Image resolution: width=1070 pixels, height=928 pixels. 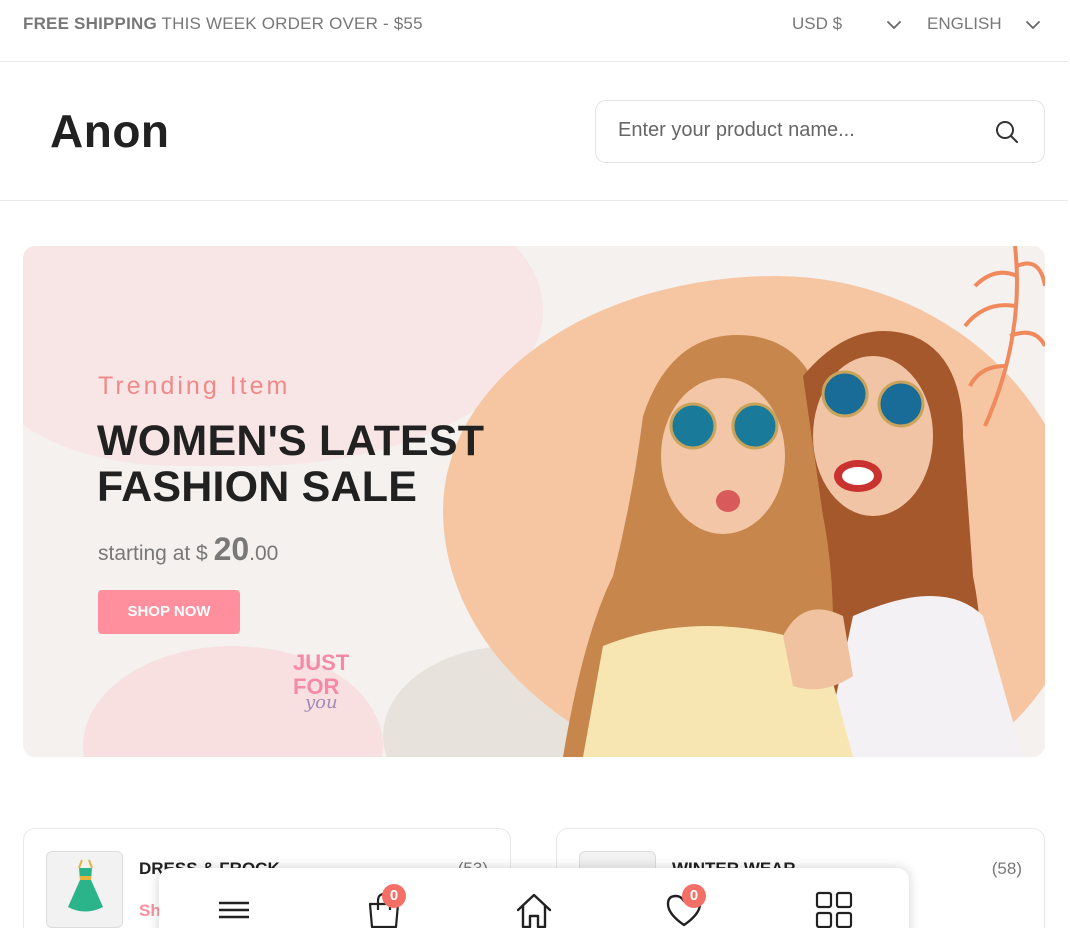 I want to click on banner-title: WOMEN'S LATEST FASHION SALE, so click(x=290, y=464).